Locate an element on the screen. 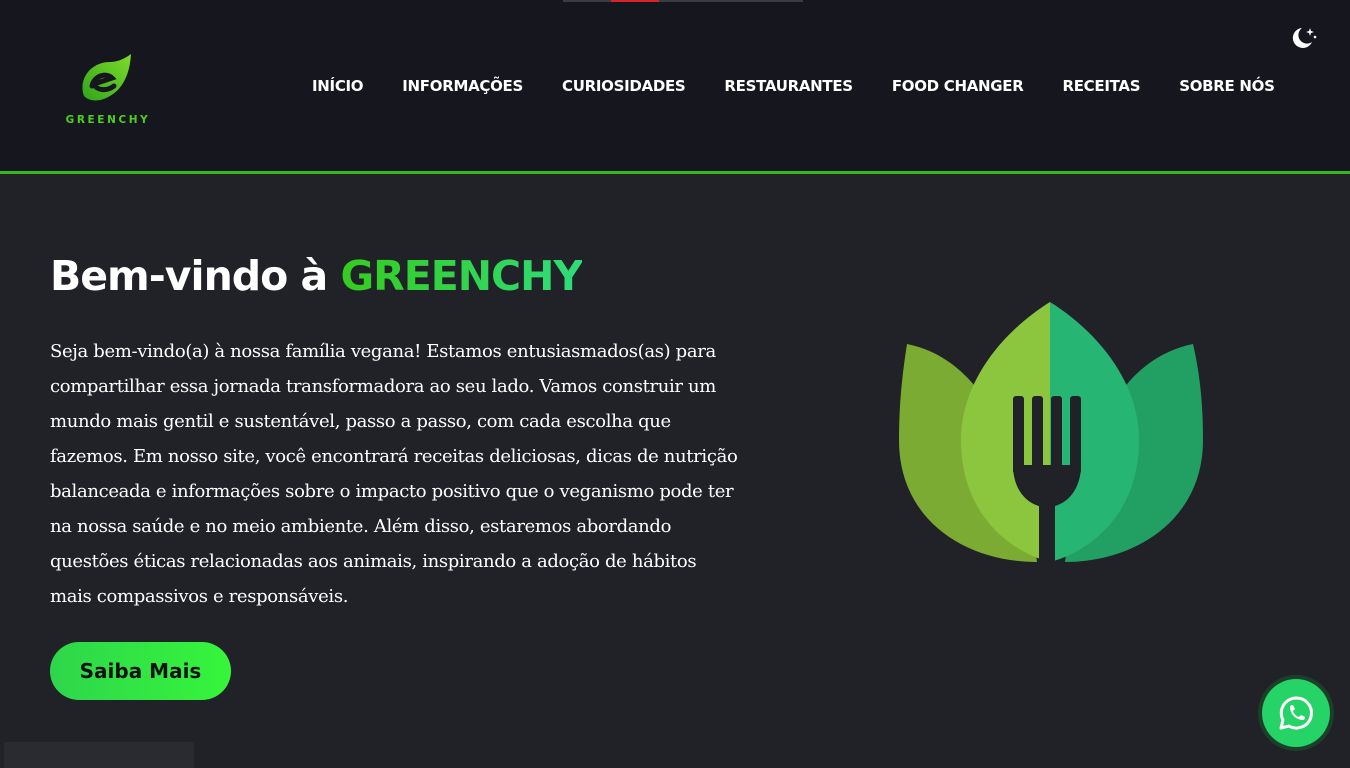 The image size is (1350, 768). nav-item-informacoes: INFORMAÇÕES is located at coordinates (462, 88).